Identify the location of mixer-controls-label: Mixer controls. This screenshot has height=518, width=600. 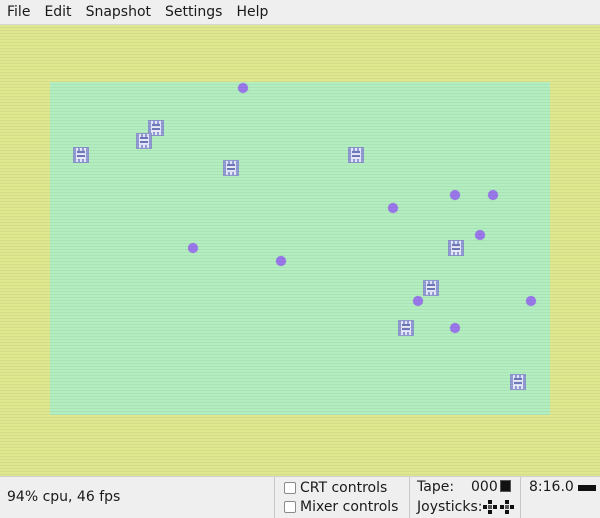
(349, 507).